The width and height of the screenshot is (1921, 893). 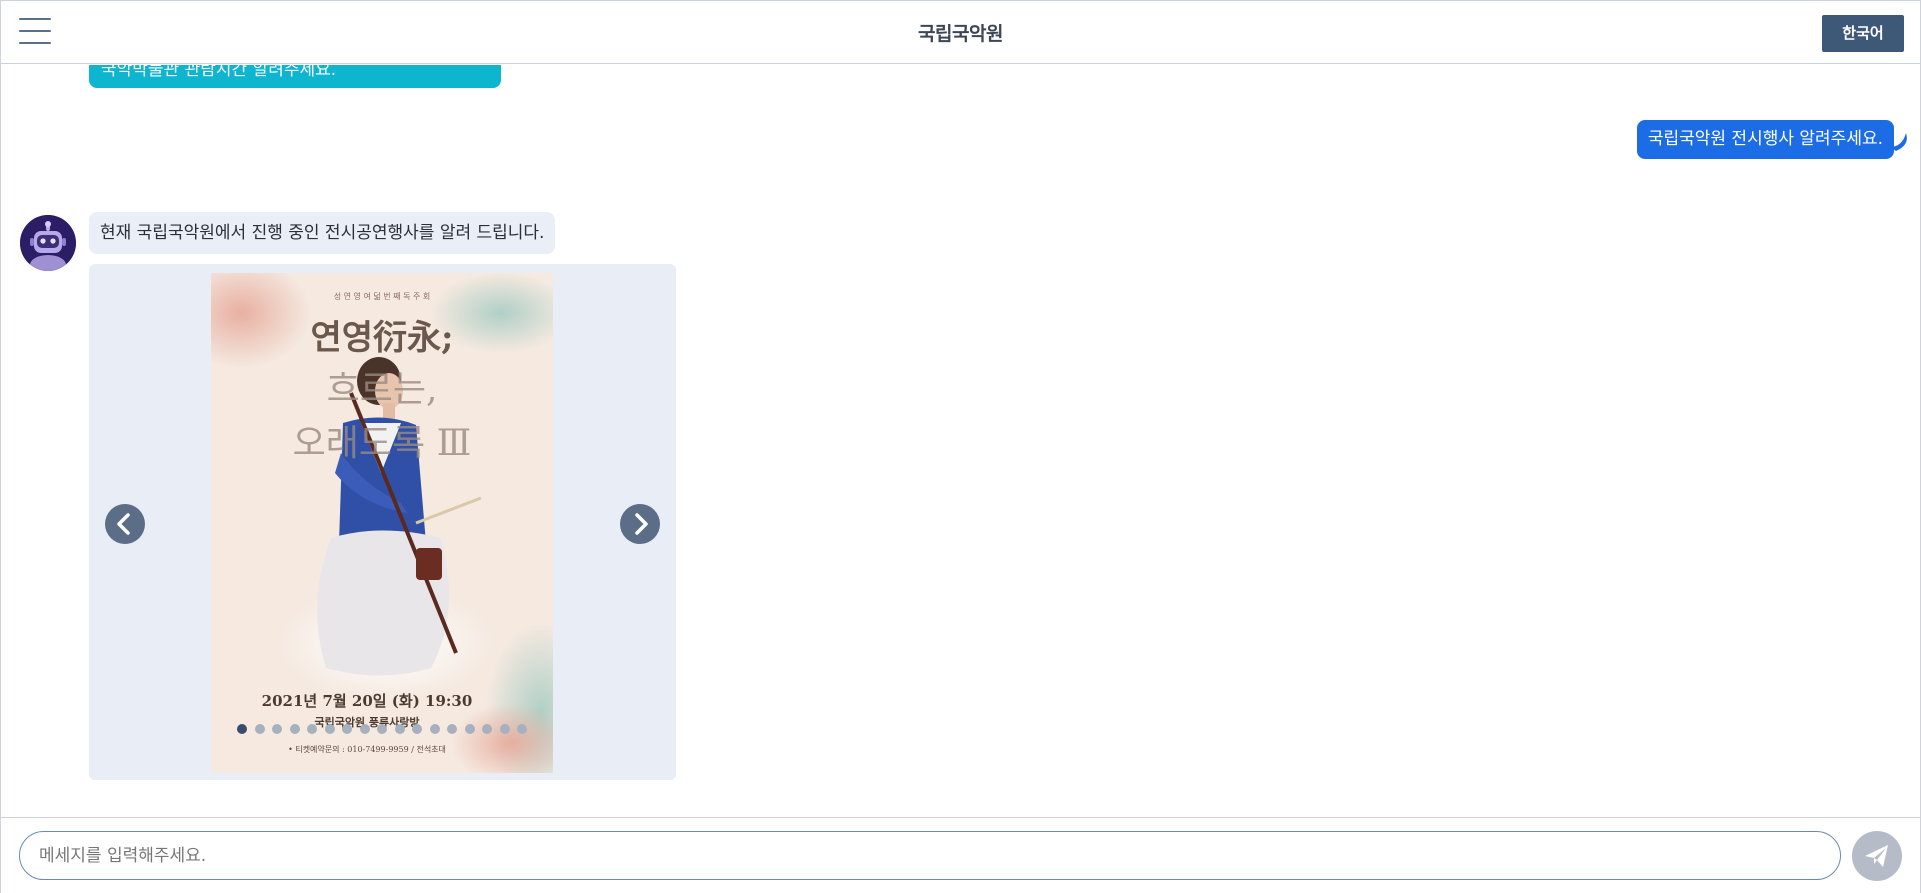 I want to click on carousel-next-button, so click(x=640, y=524).